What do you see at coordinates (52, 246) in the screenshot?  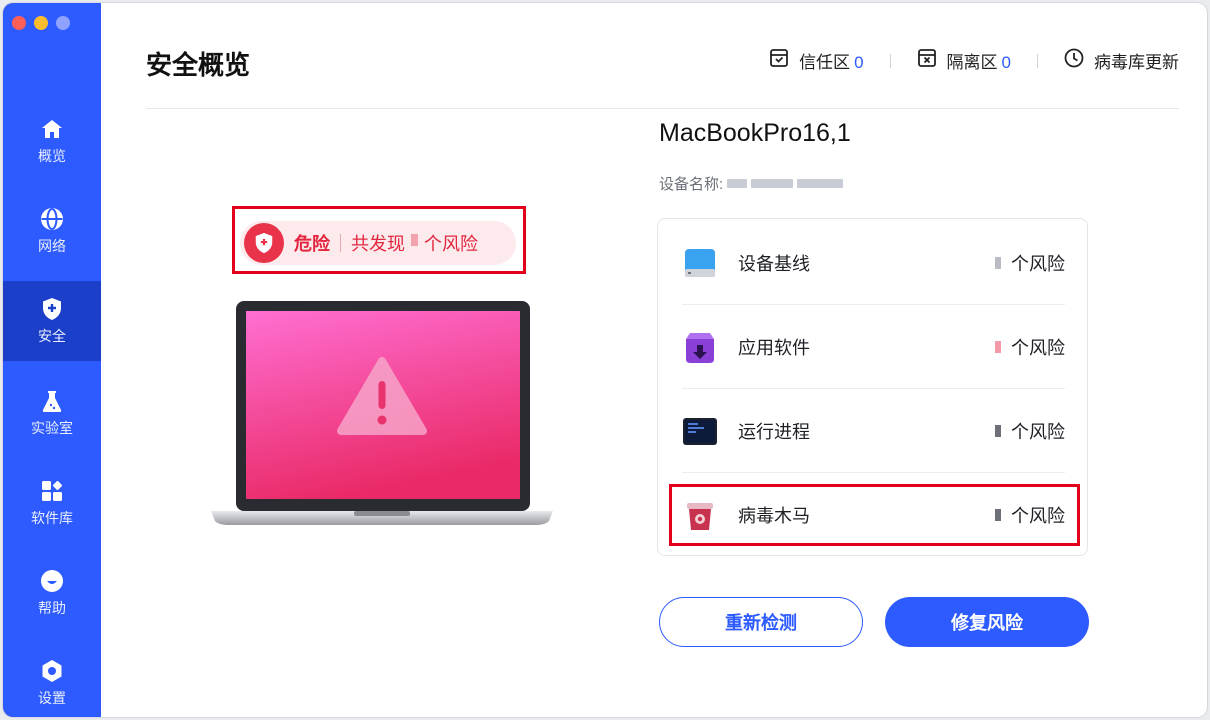 I see `sidebar-item-label: 网络` at bounding box center [52, 246].